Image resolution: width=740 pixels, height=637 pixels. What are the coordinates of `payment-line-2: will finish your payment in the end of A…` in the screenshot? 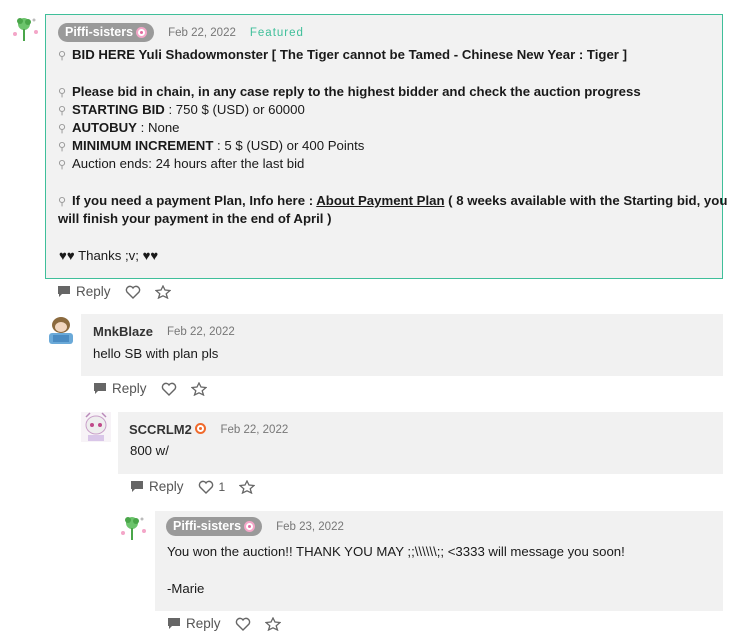 It's located at (195, 218).